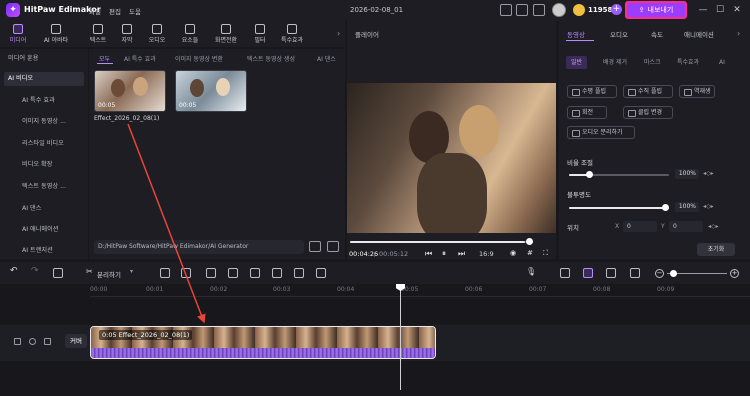  I want to click on cover-button: 커버, so click(76, 341).